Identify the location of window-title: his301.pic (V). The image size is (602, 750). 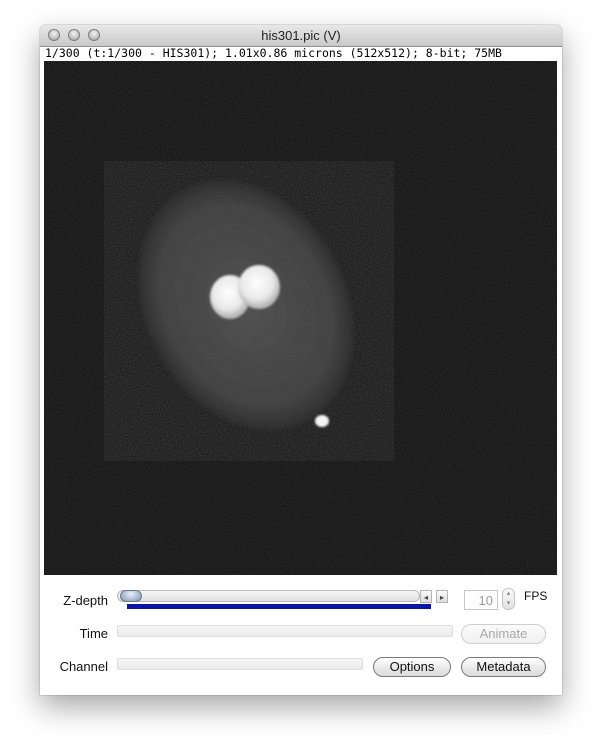
(301, 35).